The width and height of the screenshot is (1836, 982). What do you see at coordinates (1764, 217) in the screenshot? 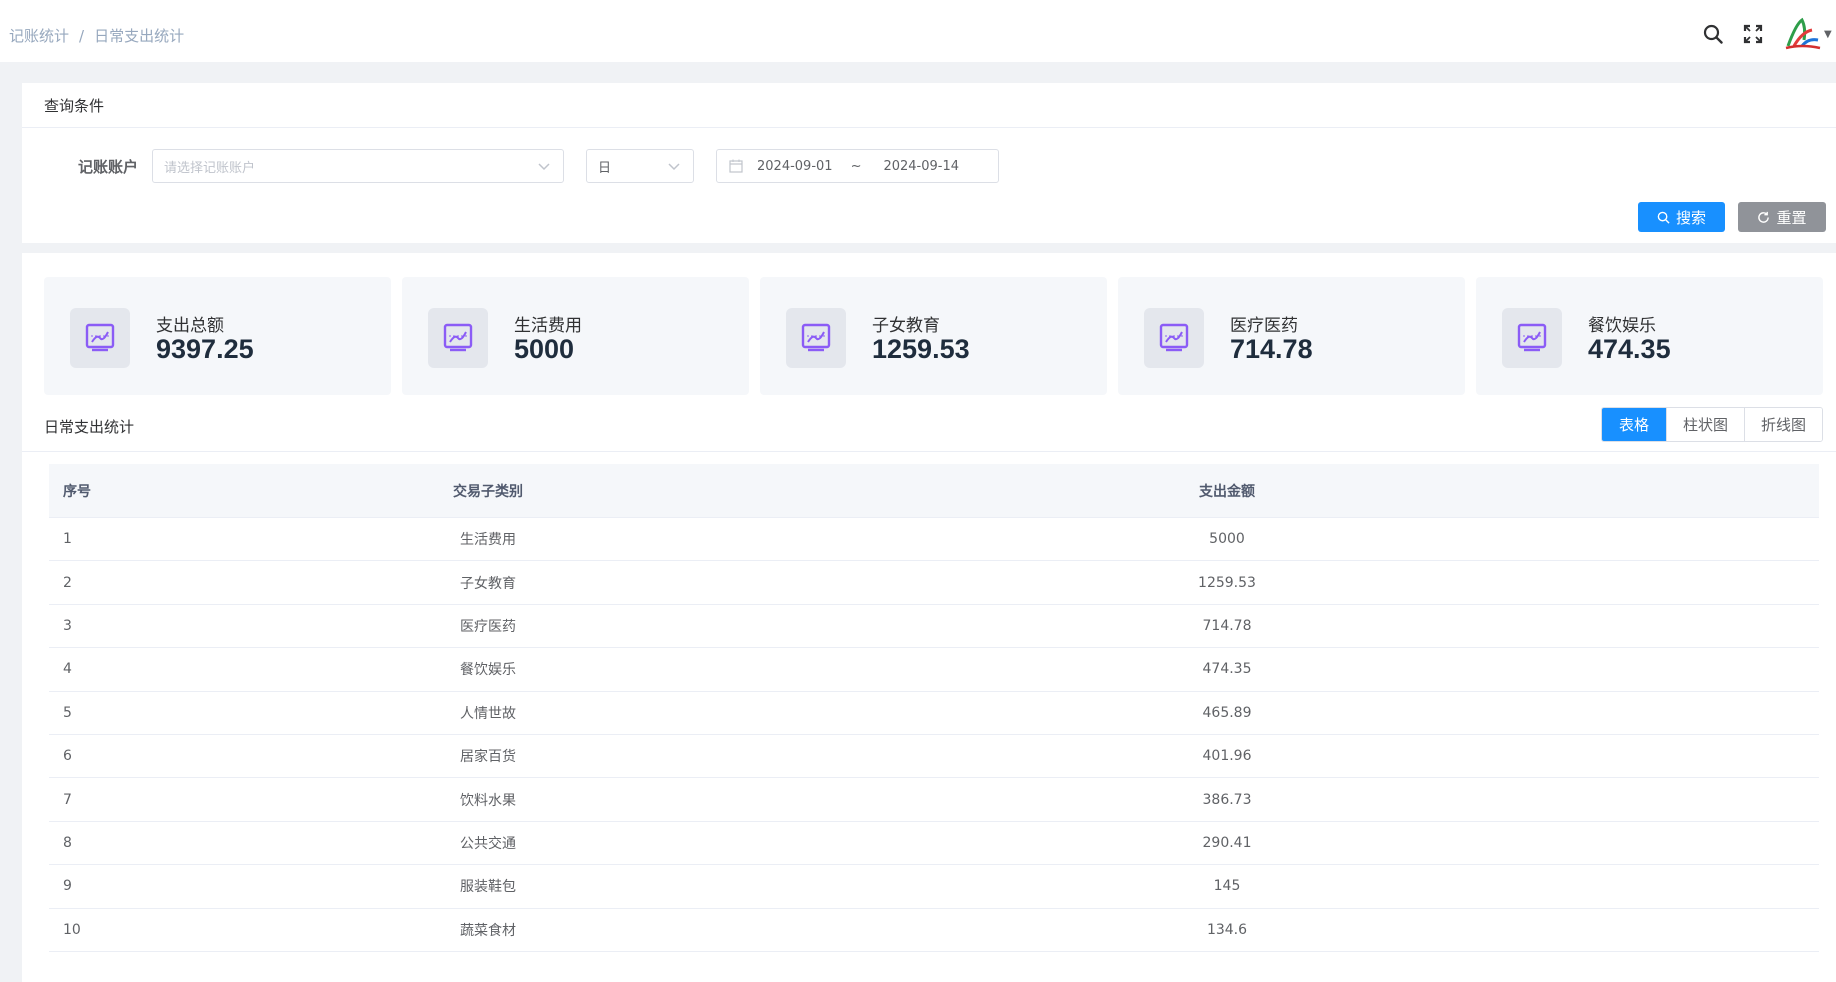
I see `refresh-icon` at bounding box center [1764, 217].